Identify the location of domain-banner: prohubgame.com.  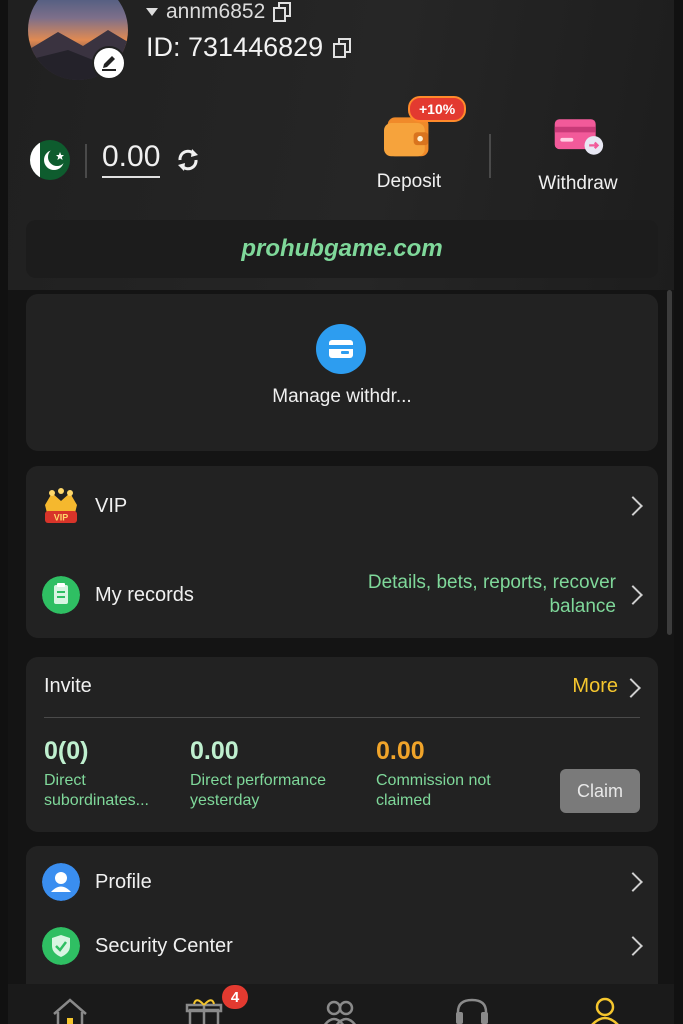
(342, 249).